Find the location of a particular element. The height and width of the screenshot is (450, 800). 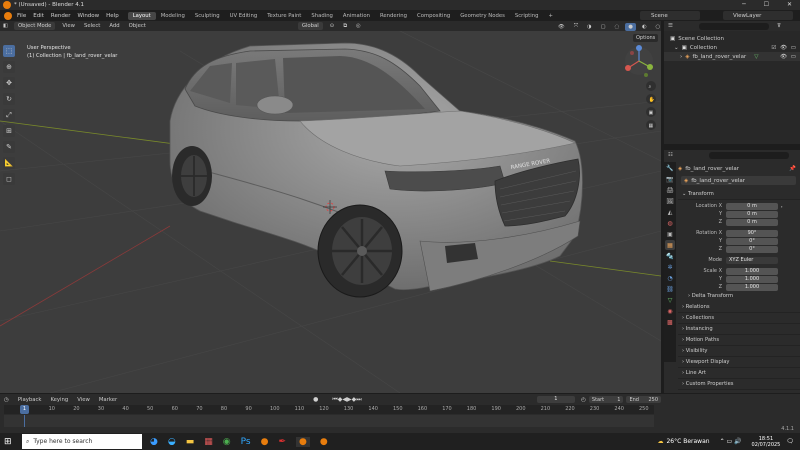

scene-selector: Scene is located at coordinates (670, 15).